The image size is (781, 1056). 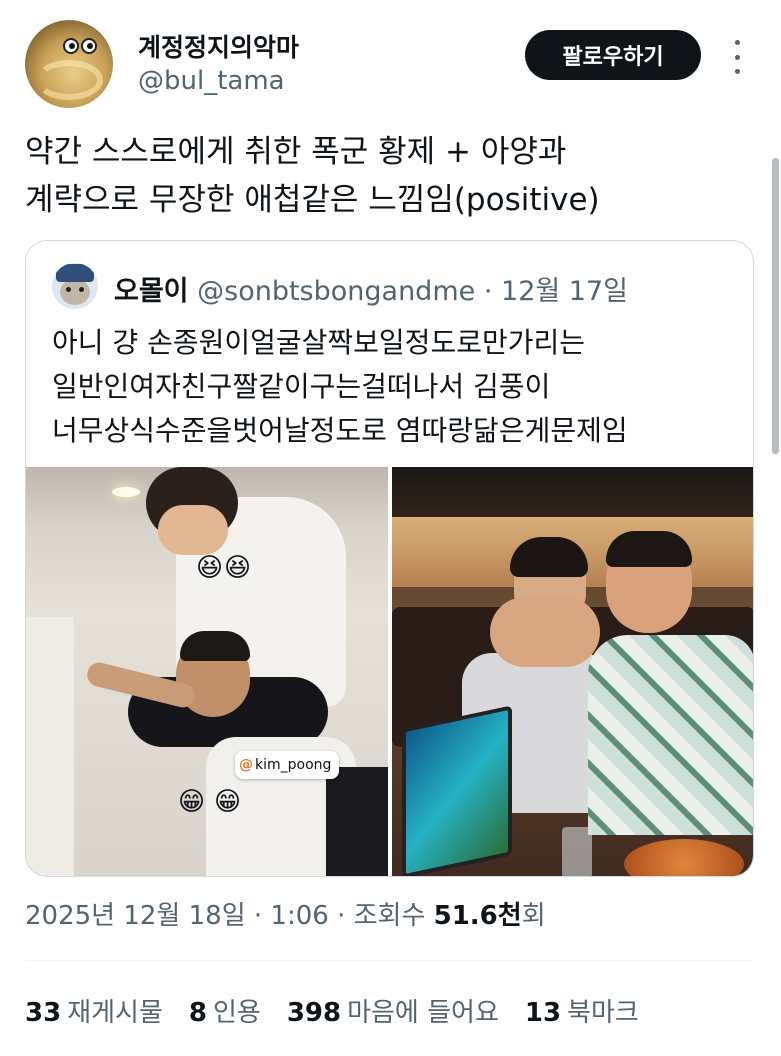 I want to click on retweets-stat: 33 재게시물, so click(x=94, y=1010).